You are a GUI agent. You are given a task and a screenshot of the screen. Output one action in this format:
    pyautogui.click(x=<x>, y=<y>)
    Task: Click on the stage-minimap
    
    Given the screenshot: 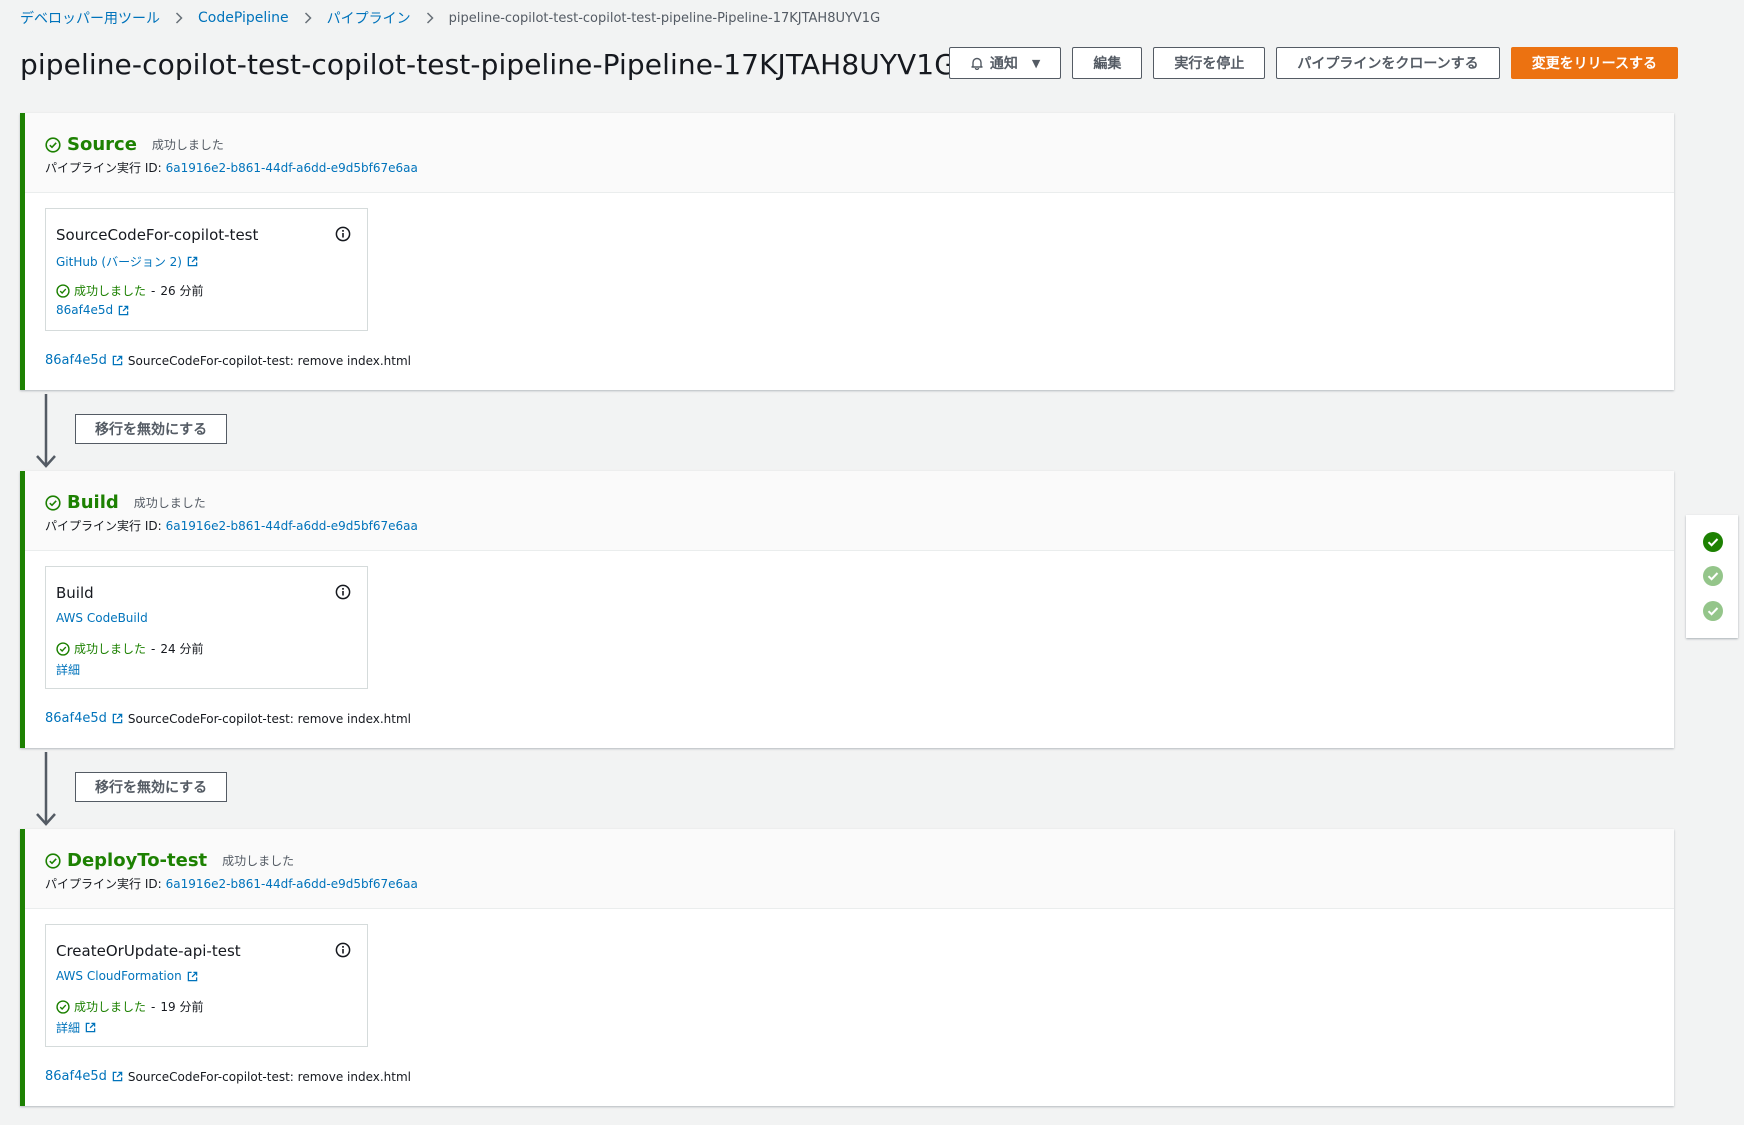 What is the action you would take?
    pyautogui.click(x=1712, y=576)
    